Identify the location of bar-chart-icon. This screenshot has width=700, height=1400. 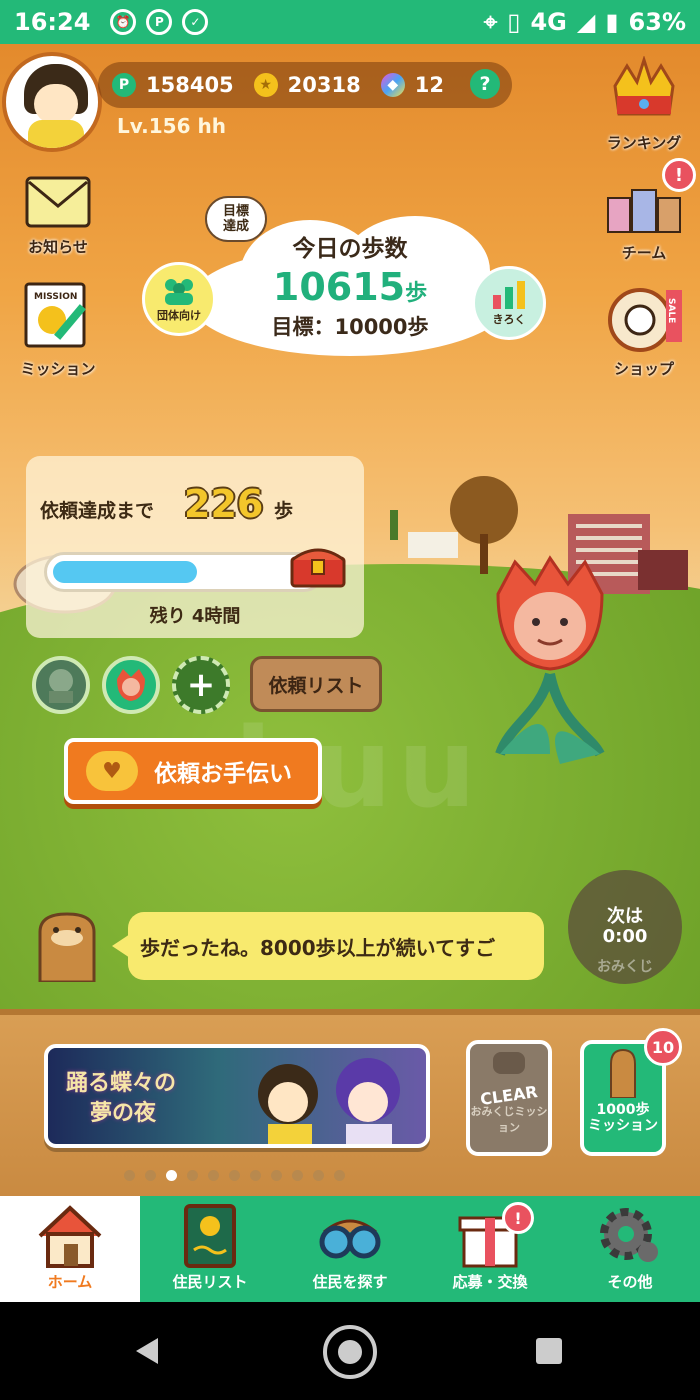
(509, 295).